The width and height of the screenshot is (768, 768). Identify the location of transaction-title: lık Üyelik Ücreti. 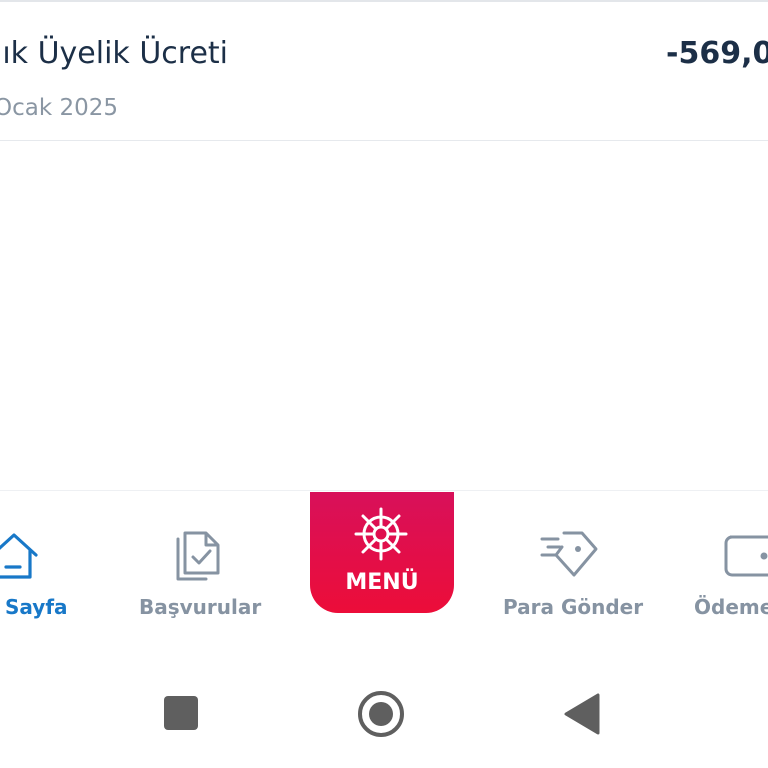
(114, 53).